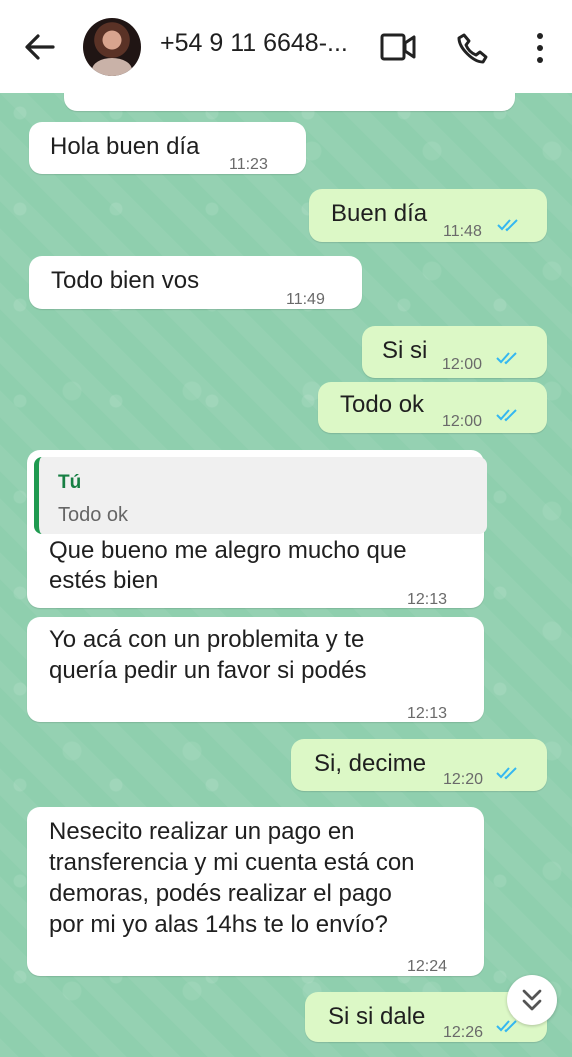  What do you see at coordinates (462, 231) in the screenshot?
I see `message-time: 11:48` at bounding box center [462, 231].